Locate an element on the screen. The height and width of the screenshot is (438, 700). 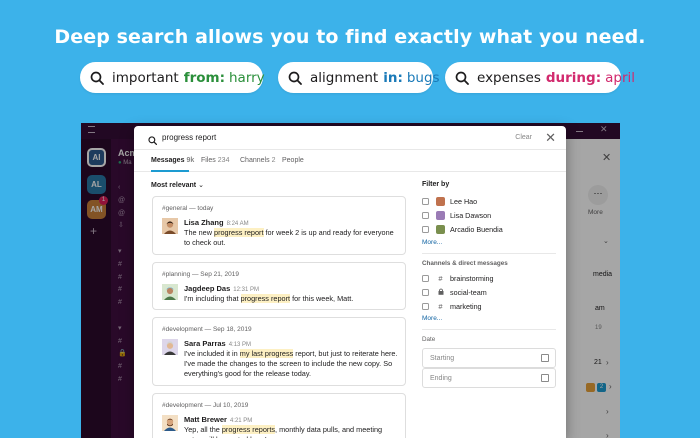
filter-person-label: Arcadio Buendia is located at coordinates (476, 229).